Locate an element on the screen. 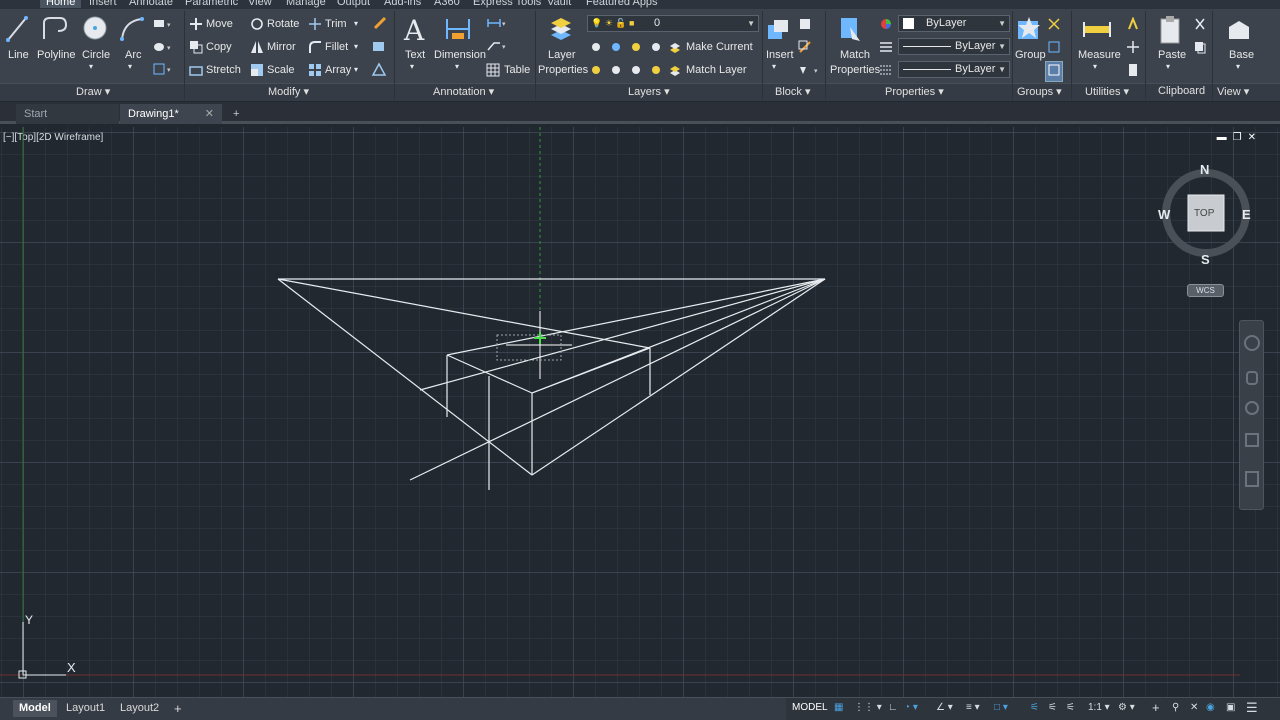  arc-icon is located at coordinates (132, 30).